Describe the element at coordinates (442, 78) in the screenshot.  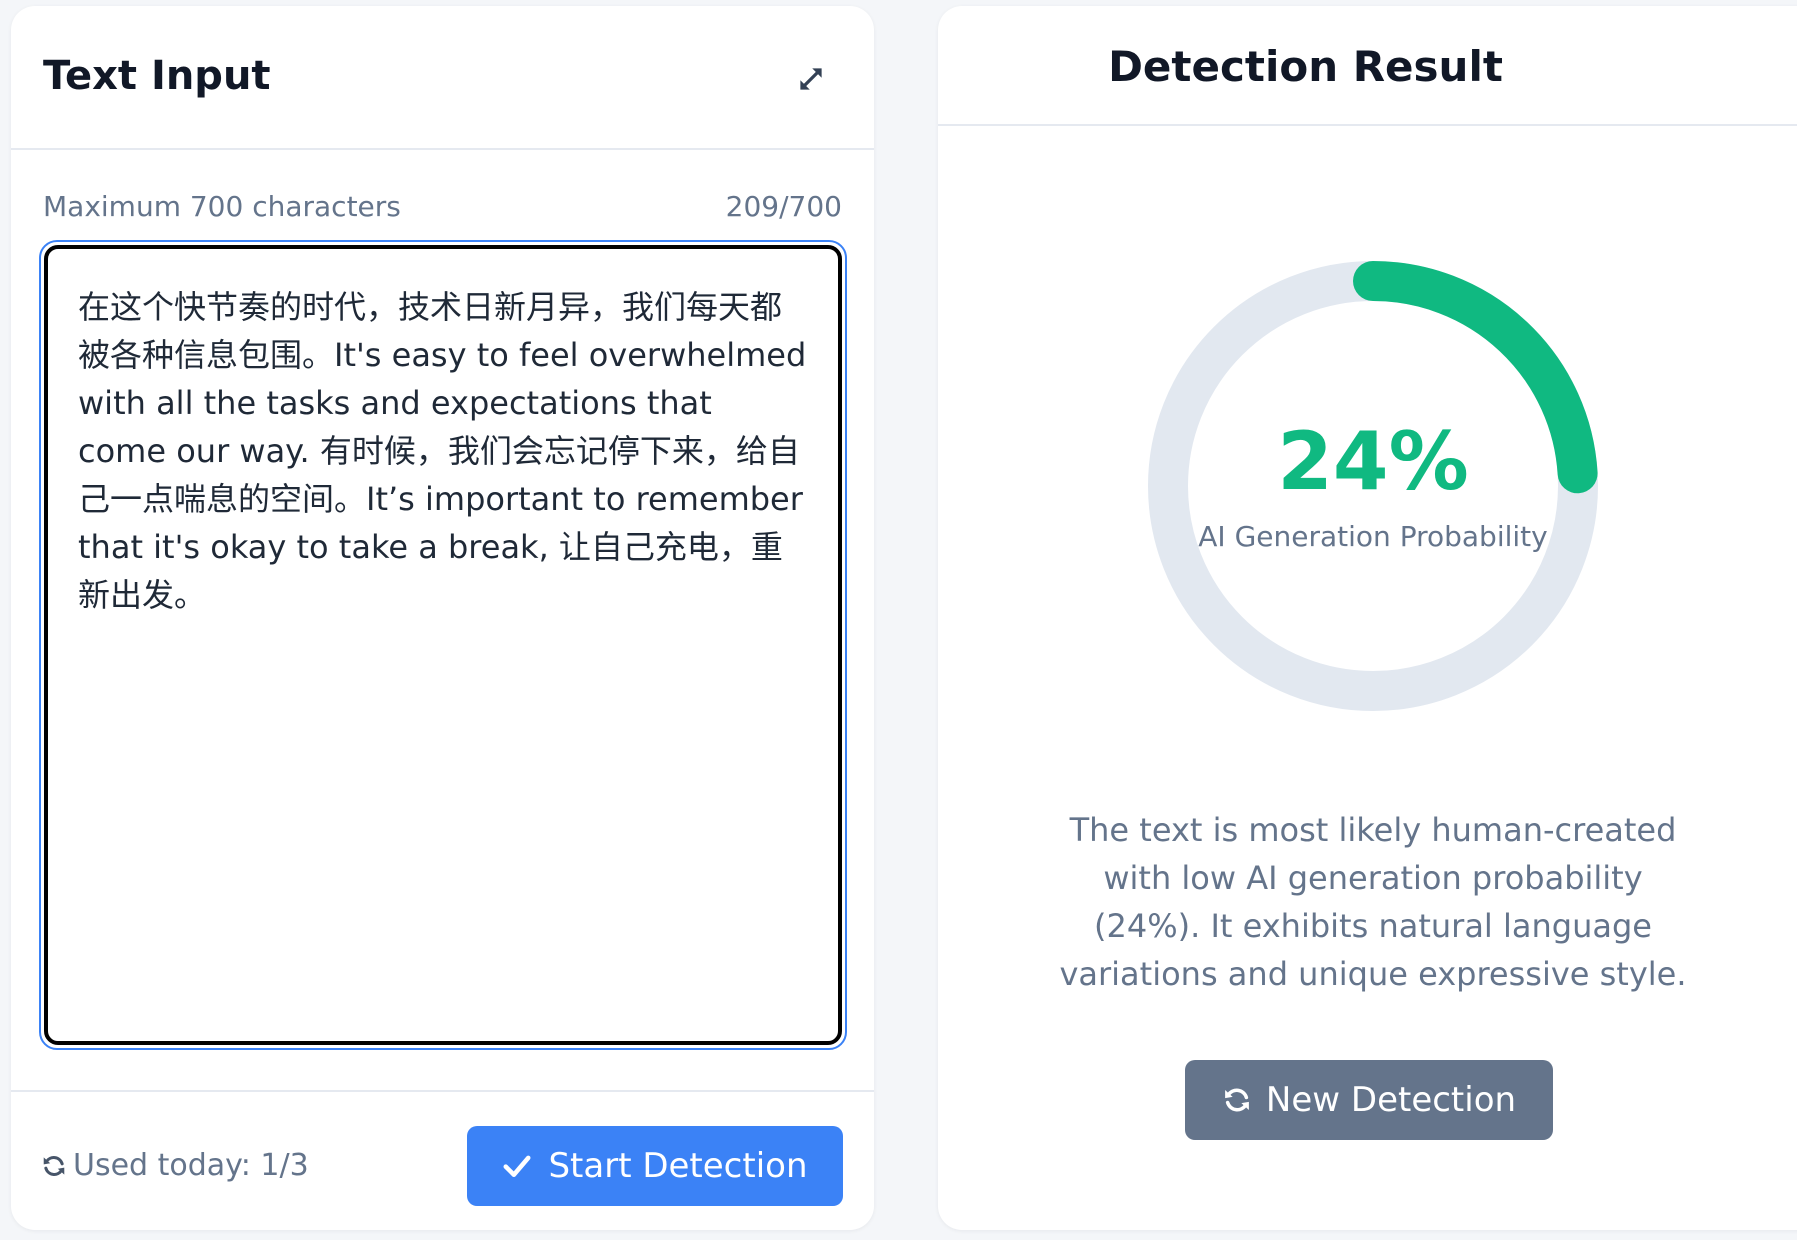
I see `text-input-header: Text Input` at that location.